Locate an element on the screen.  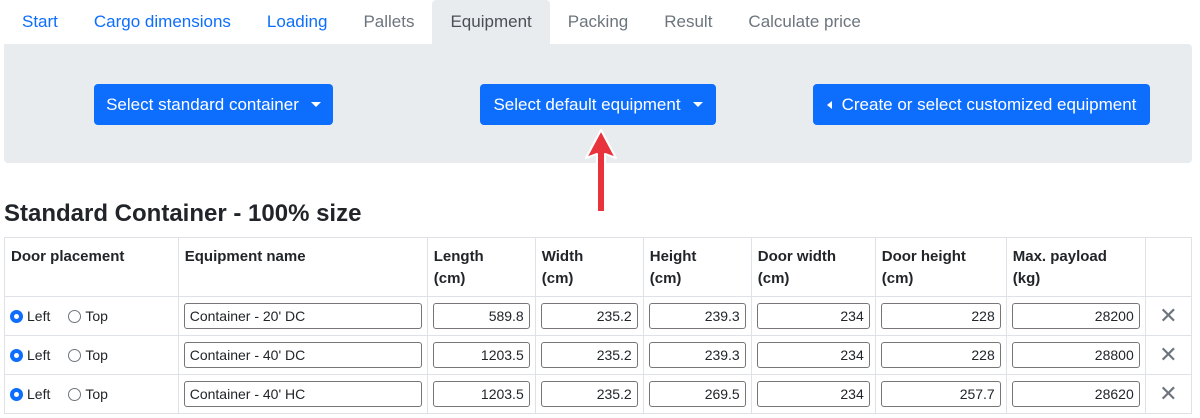
header-door-placement: Door placement is located at coordinates (91, 267).